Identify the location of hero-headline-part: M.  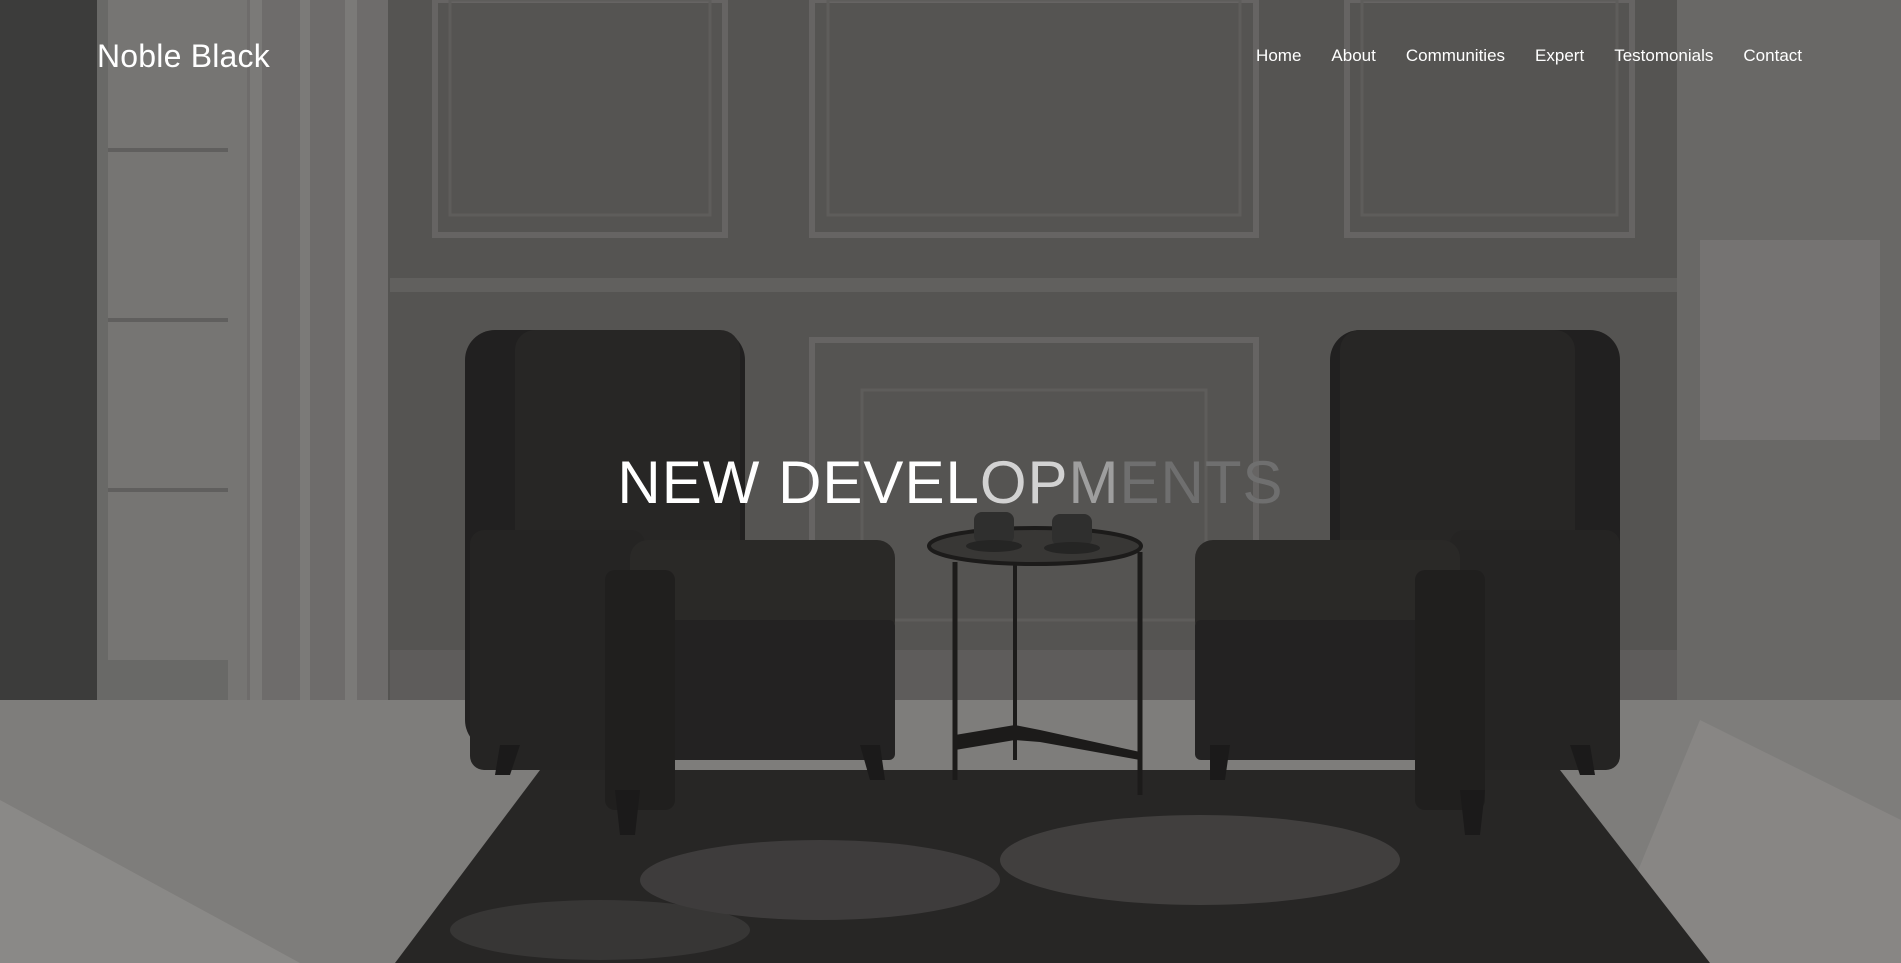
(1094, 482).